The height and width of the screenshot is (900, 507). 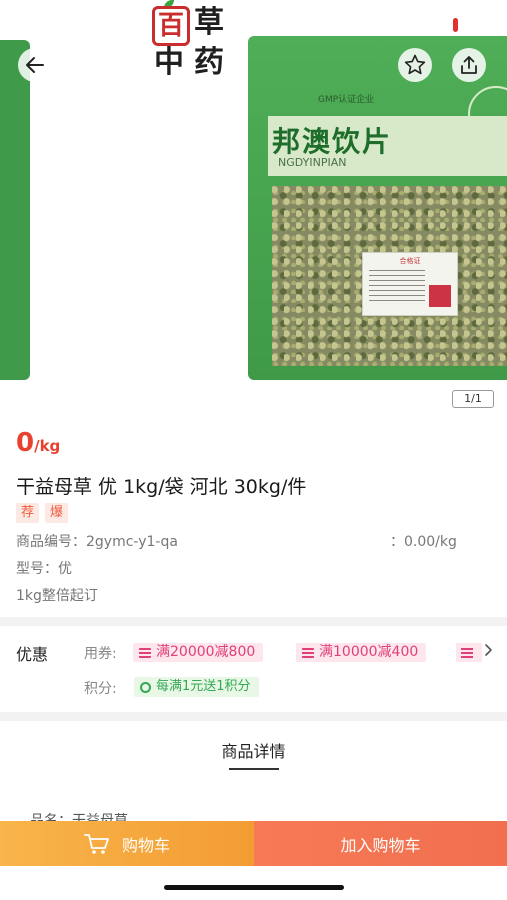 I want to click on price: 0/kg, so click(x=38, y=443).